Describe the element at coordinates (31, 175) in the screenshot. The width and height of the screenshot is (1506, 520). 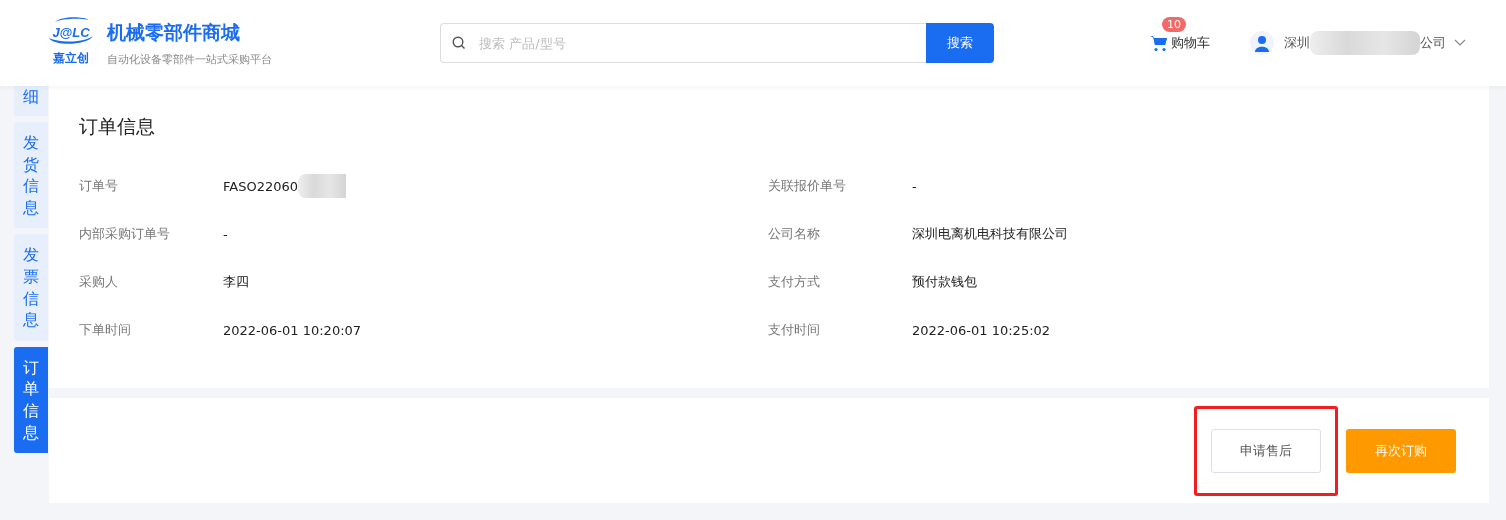
I see `side-tab: 发货信息` at that location.